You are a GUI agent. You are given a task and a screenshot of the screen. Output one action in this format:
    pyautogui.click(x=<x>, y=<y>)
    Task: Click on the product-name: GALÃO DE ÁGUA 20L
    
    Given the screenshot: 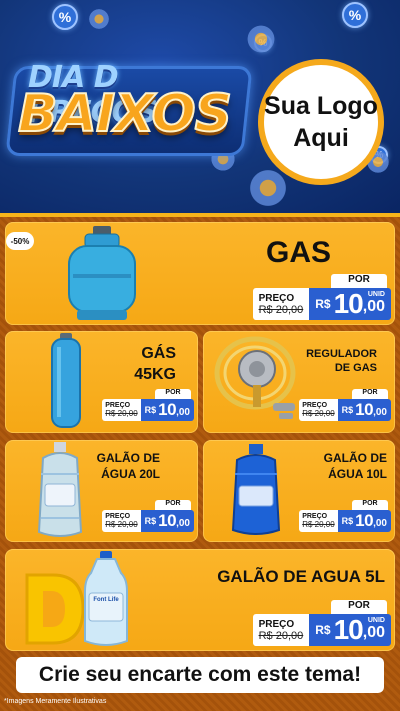 What is the action you would take?
    pyautogui.click(x=128, y=466)
    